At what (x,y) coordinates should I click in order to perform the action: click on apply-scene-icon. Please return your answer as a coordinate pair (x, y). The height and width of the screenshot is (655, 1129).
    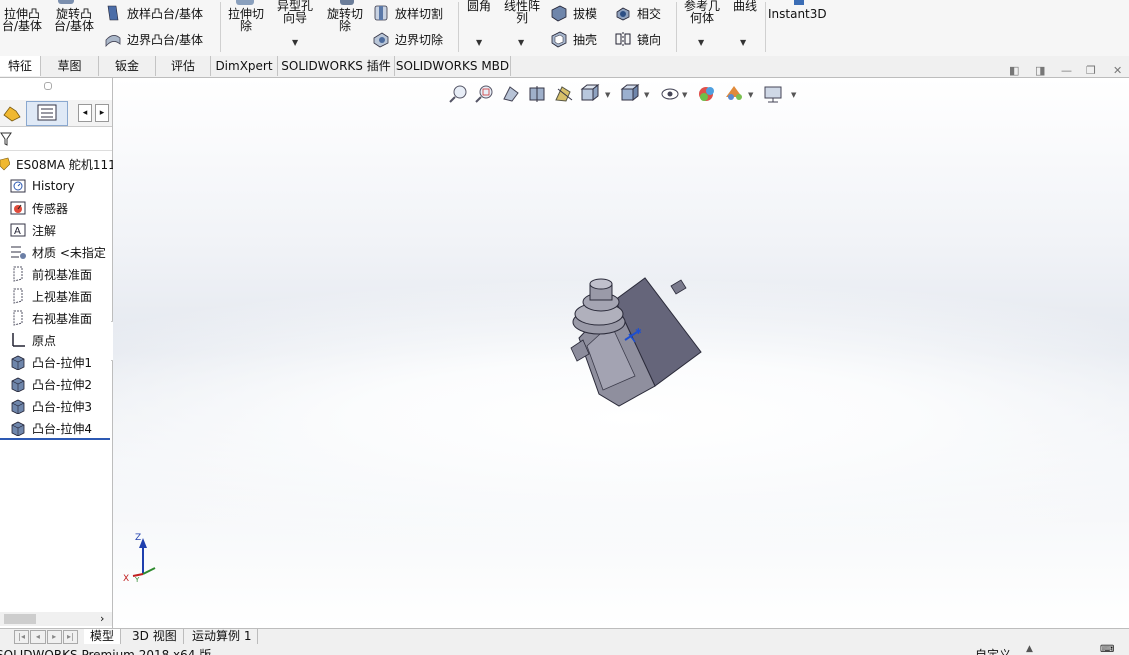
    Looking at the image, I should click on (734, 93).